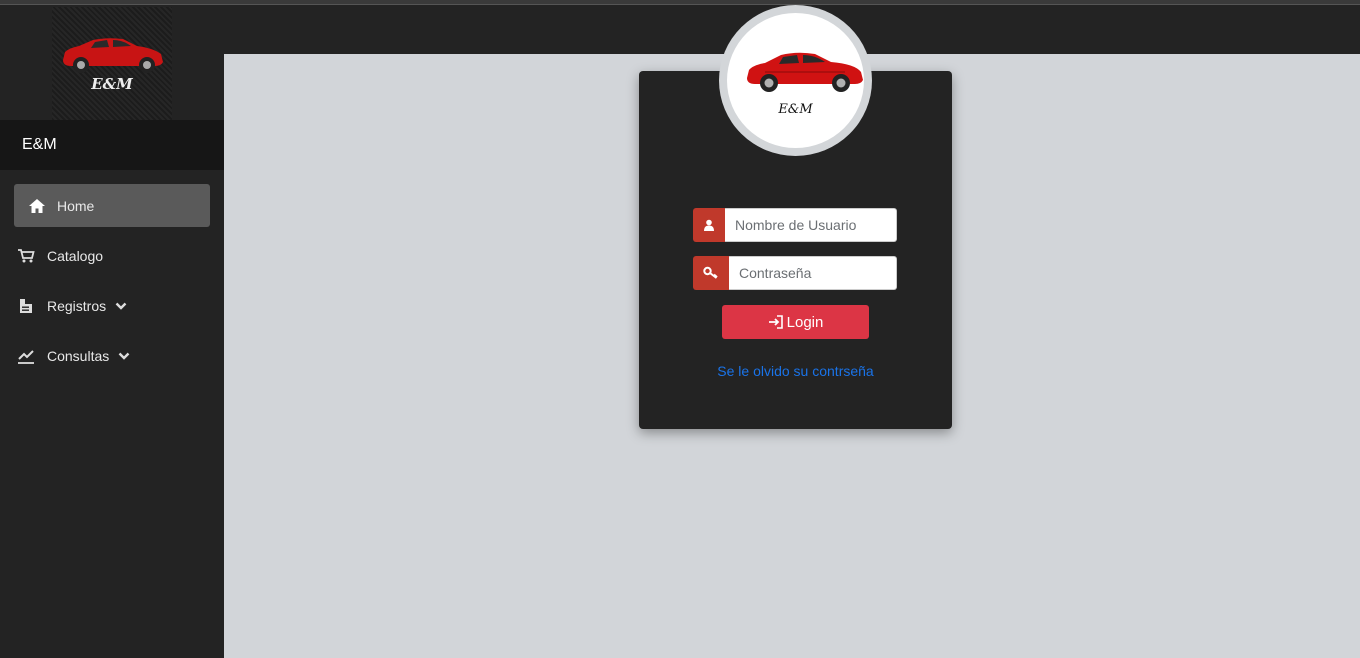 This screenshot has height=658, width=1360. What do you see at coordinates (26, 256) in the screenshot?
I see `cart-icon` at bounding box center [26, 256].